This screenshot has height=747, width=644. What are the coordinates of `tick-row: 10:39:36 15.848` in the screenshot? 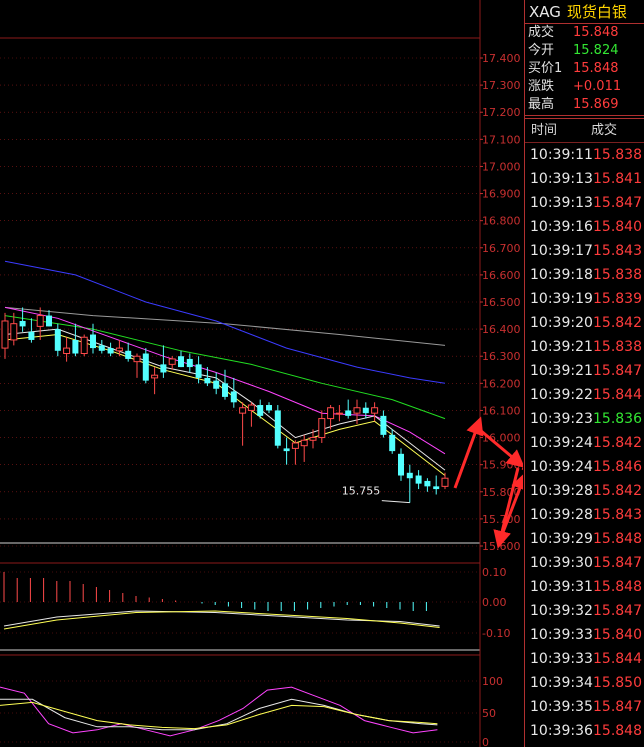 It's located at (584, 731).